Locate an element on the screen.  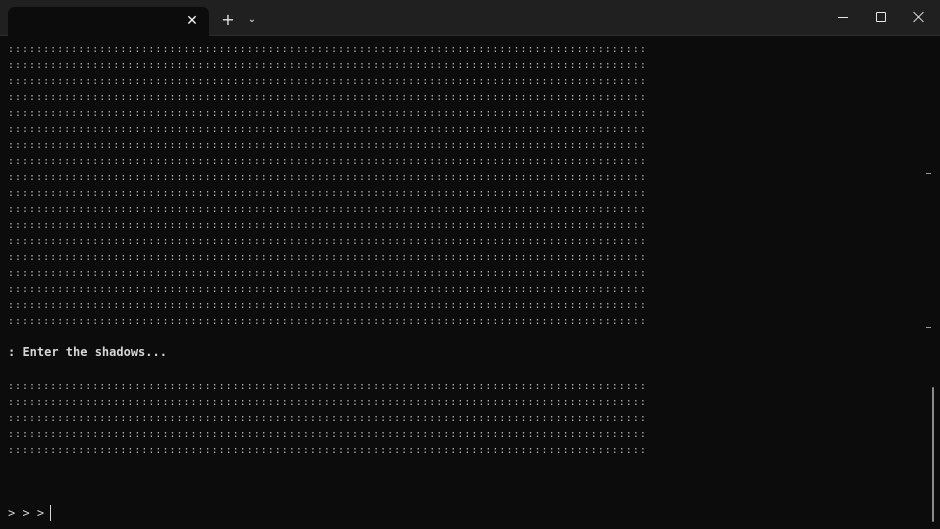
close-window-button is located at coordinates (919, 17).